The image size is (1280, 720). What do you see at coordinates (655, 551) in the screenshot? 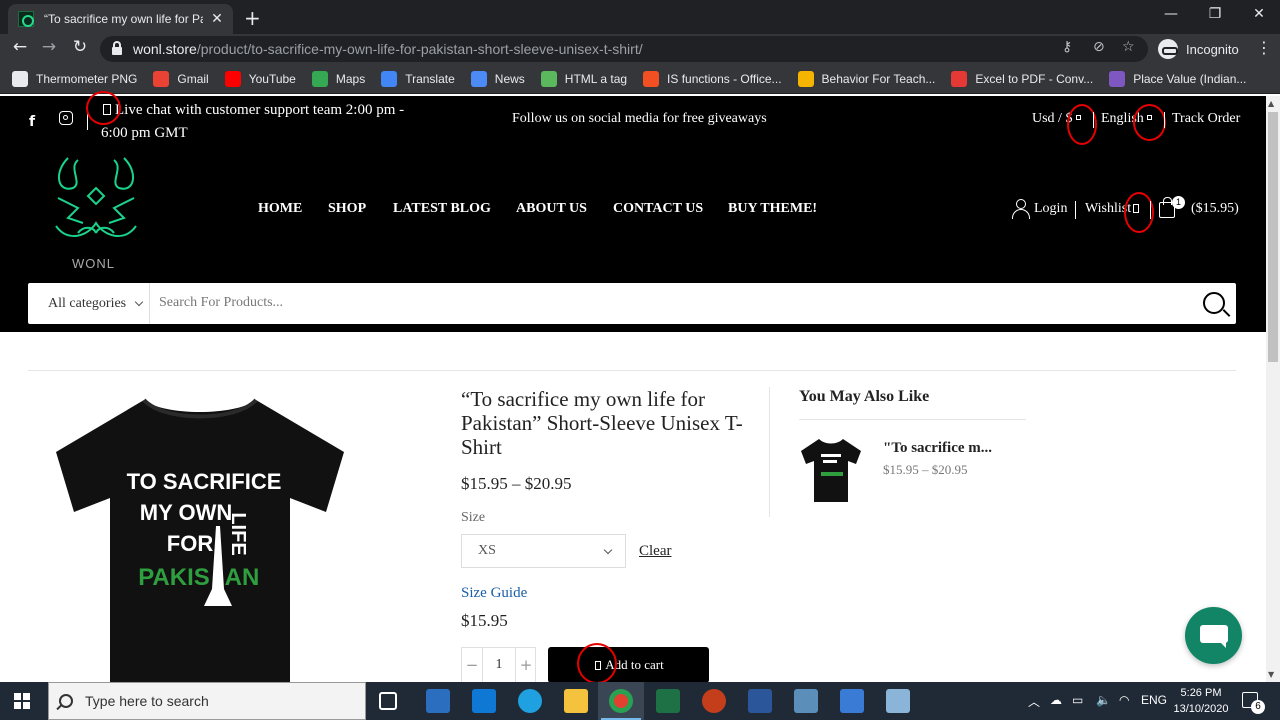
I see `clear-selection-link: Clear` at bounding box center [655, 551].